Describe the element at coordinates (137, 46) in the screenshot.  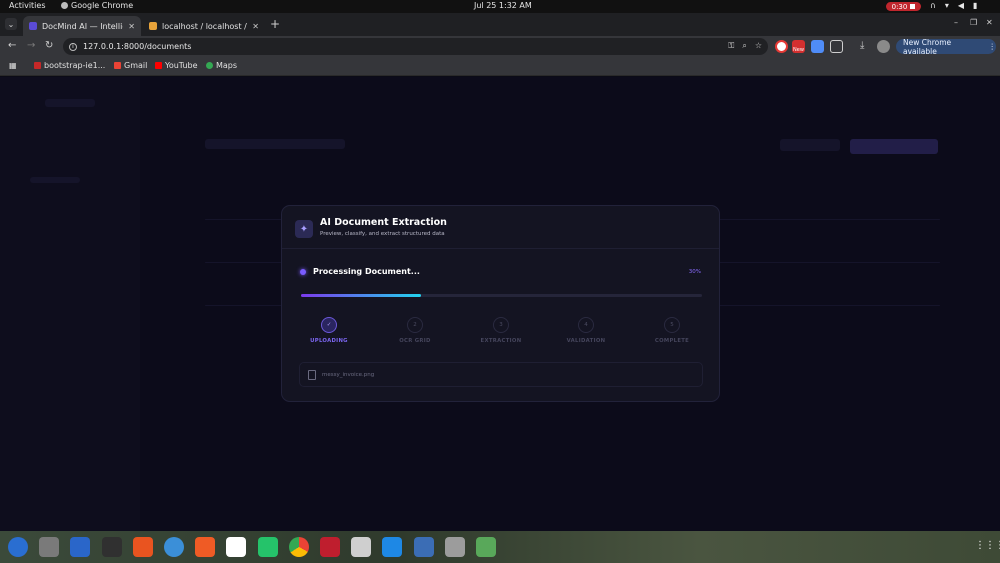
I see `url-text: 127.0.0.1:8000/documents` at that location.